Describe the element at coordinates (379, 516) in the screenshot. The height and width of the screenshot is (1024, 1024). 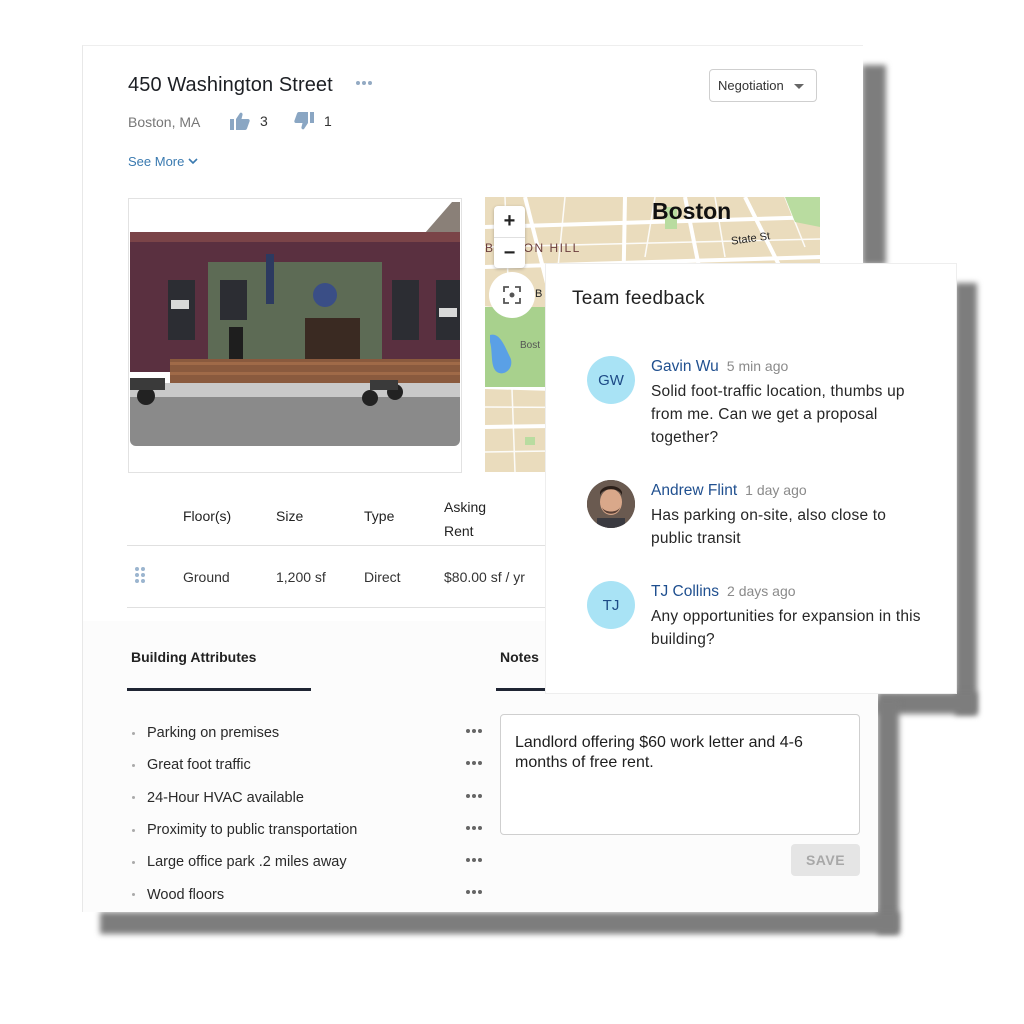
I see `column-header-type: Type` at that location.